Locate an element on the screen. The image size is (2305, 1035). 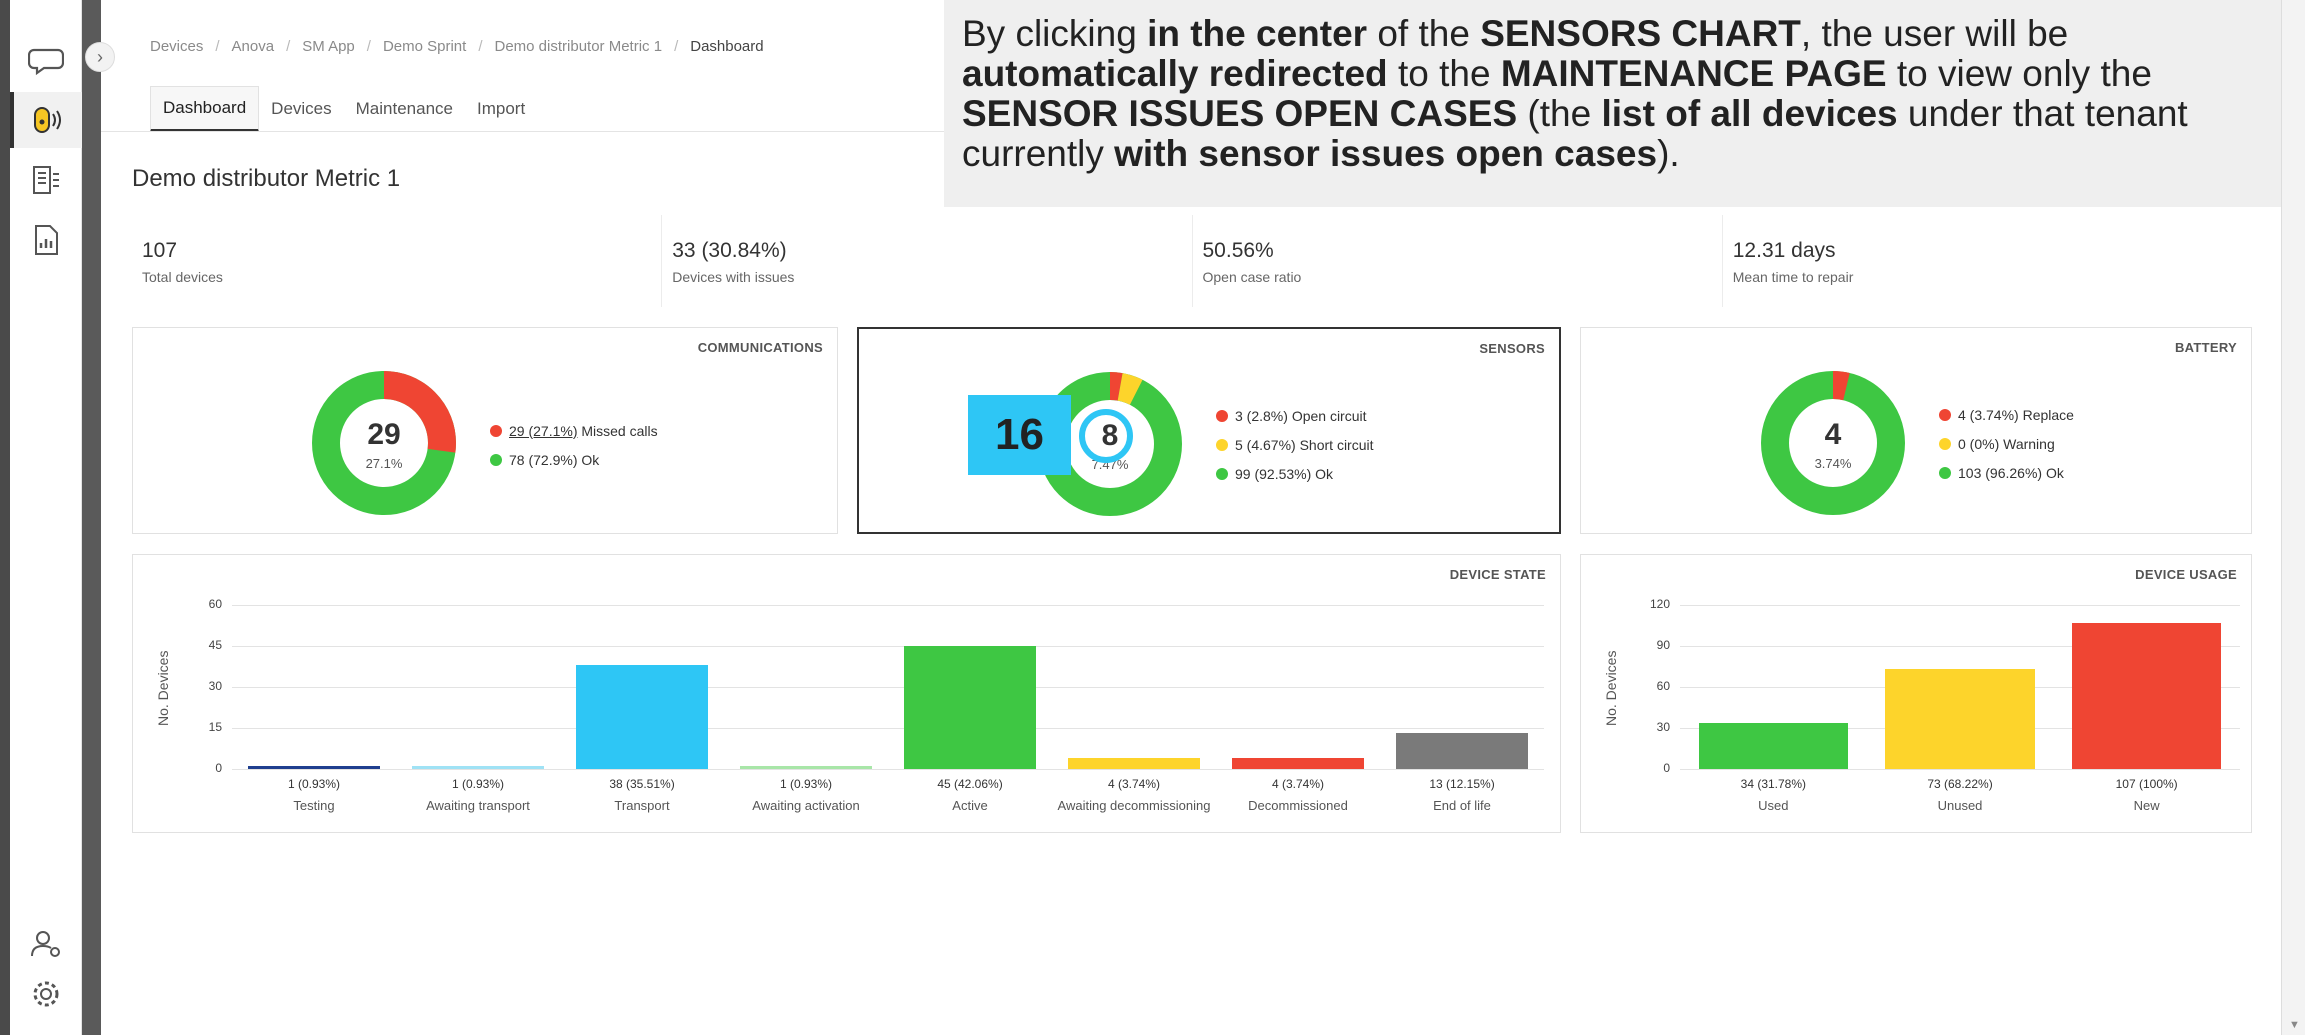
legend-value: 99 (92.53%) is located at coordinates (1273, 473).